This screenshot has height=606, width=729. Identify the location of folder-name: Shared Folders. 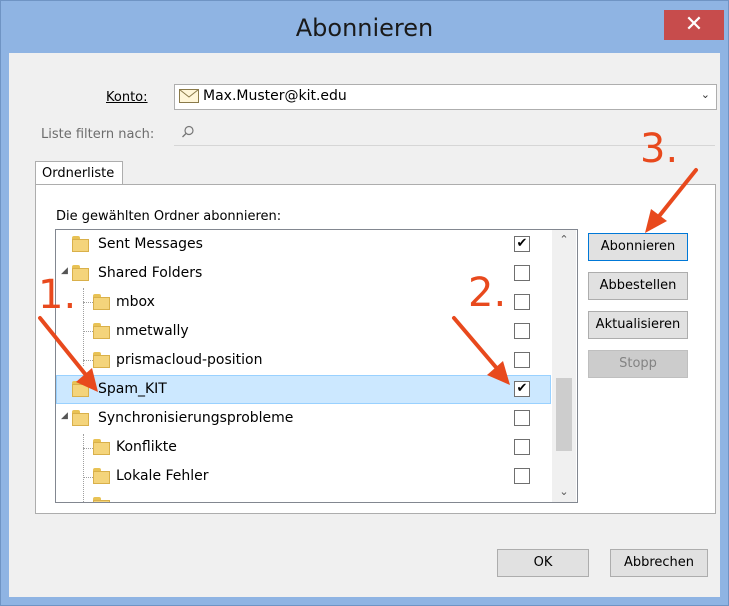
(150, 273).